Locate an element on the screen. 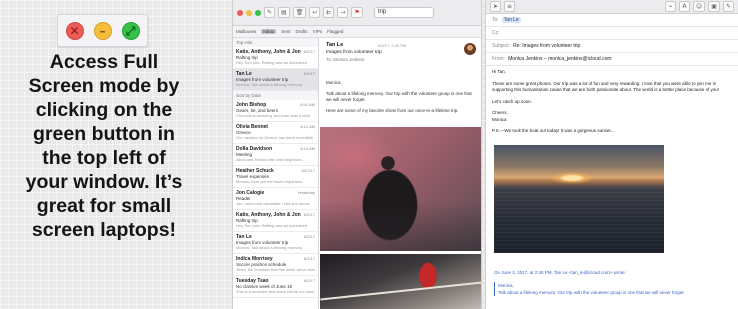  close-window-button: ✕ is located at coordinates (74, 30).